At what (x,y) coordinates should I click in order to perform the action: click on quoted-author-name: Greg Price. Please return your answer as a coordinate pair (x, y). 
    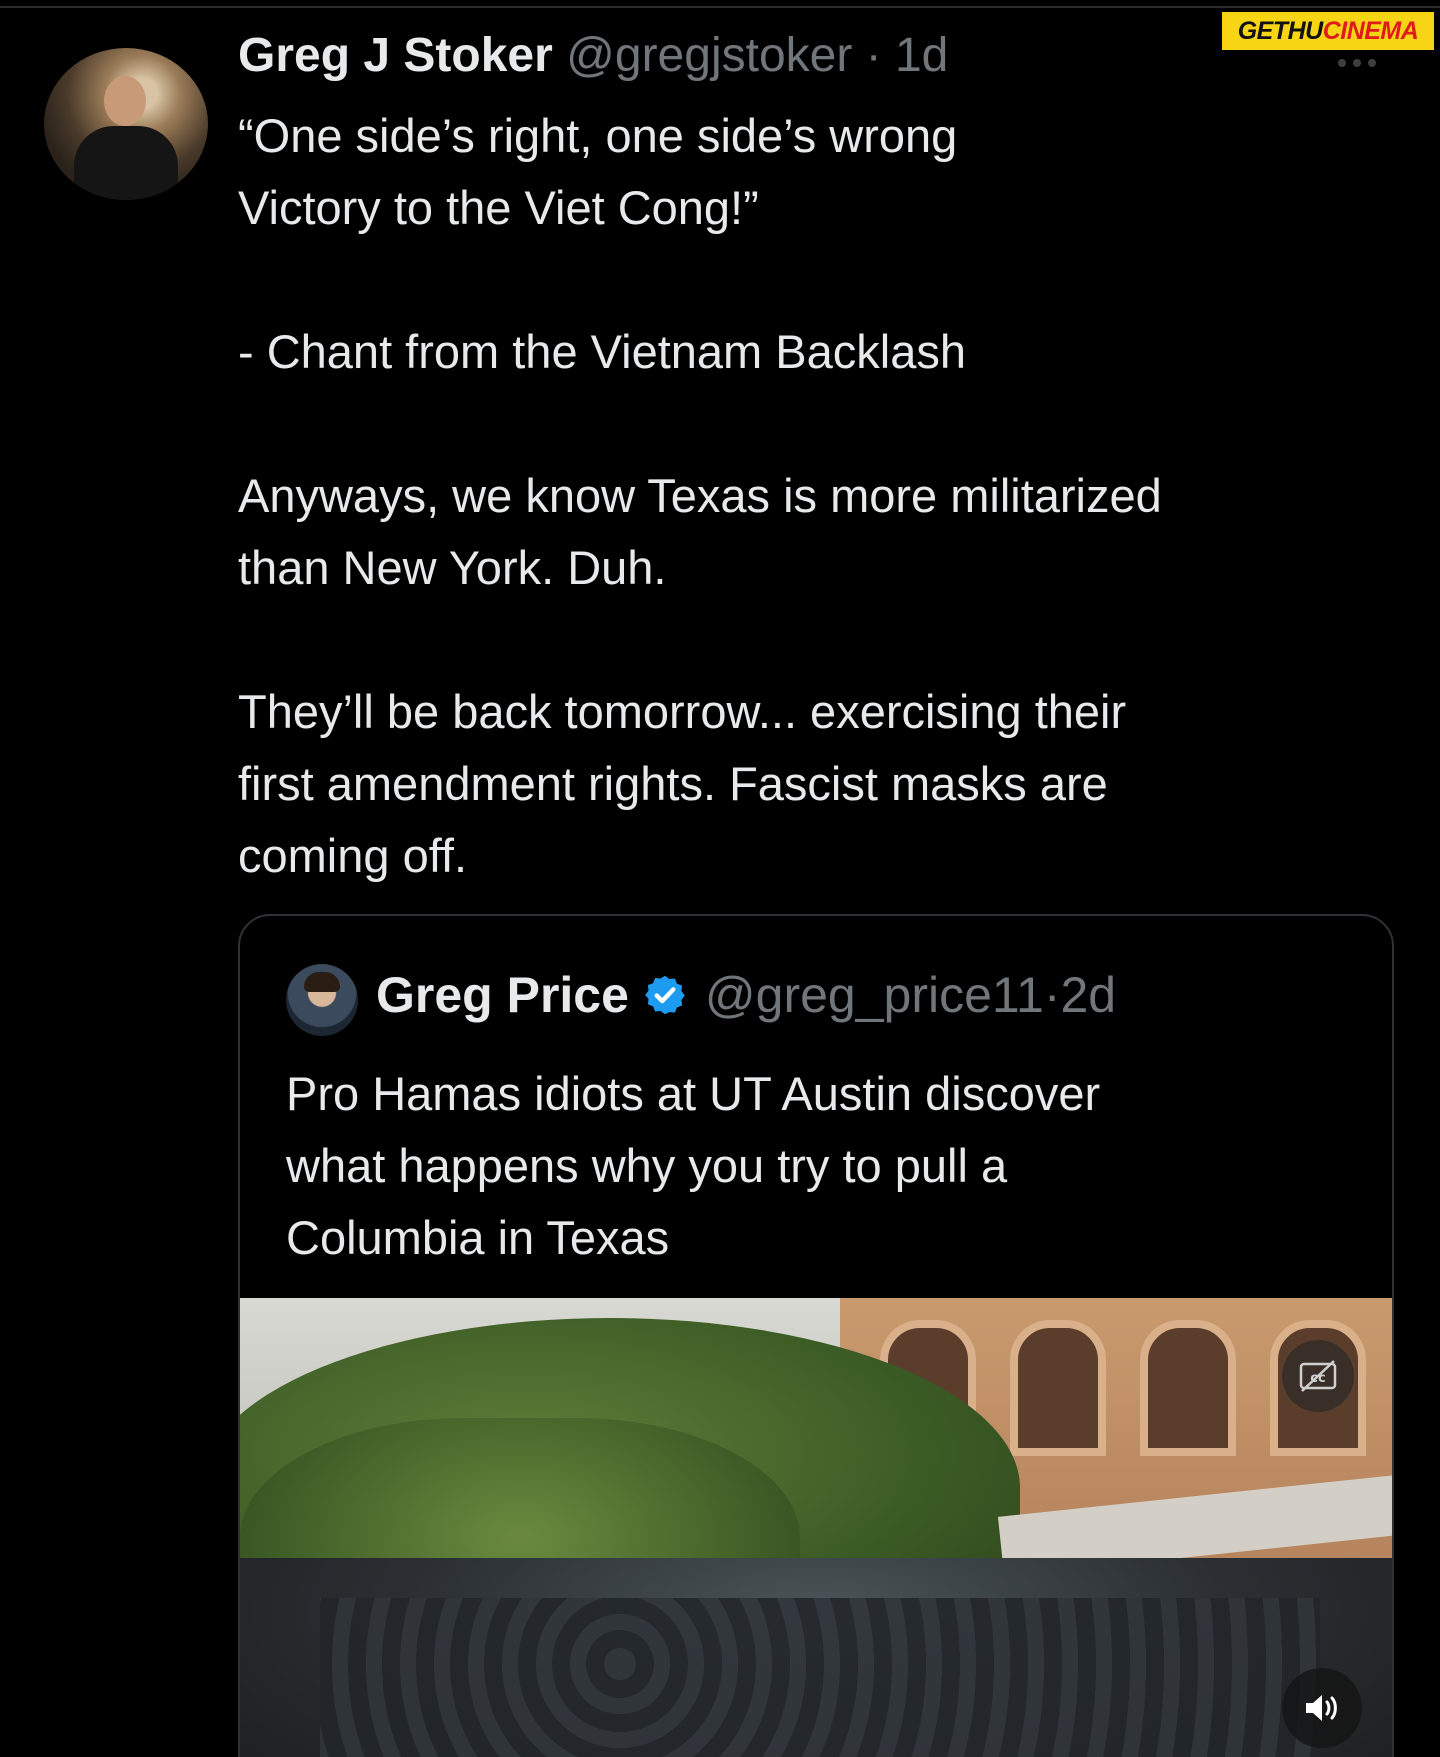
    Looking at the image, I should click on (502, 995).